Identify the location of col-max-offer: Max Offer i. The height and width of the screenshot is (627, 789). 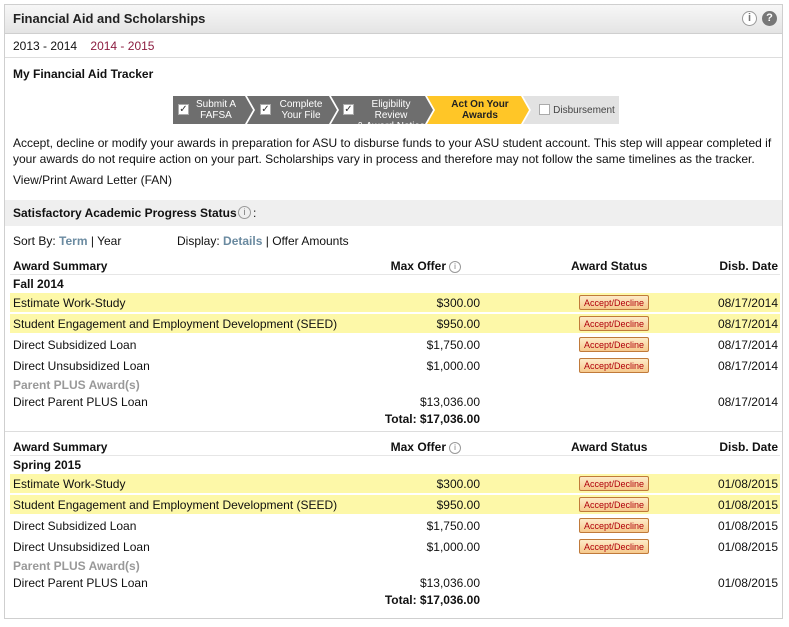
(426, 266).